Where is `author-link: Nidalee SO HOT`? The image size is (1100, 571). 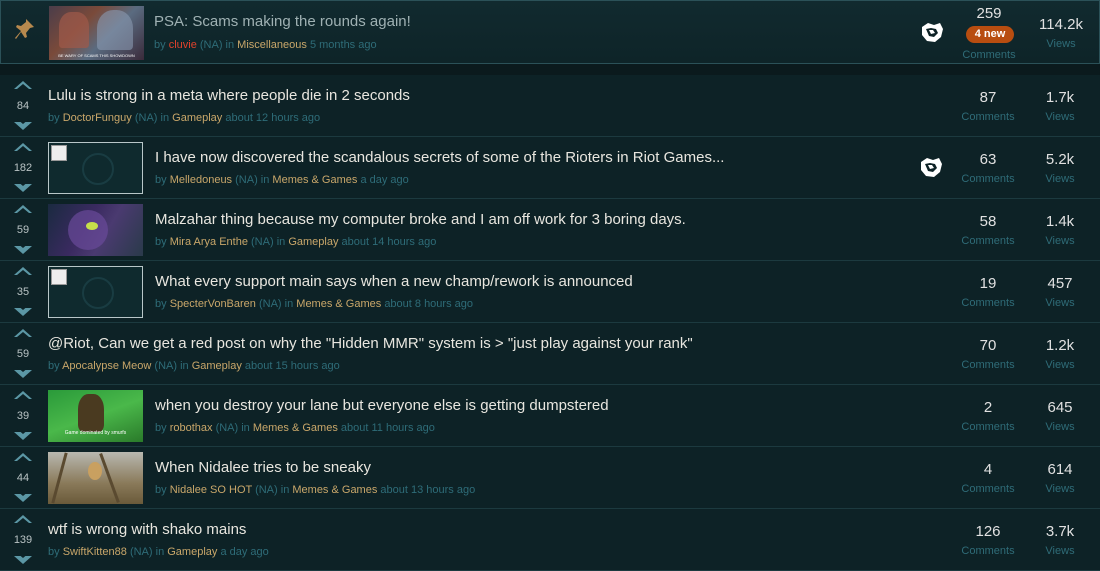 author-link: Nidalee SO HOT is located at coordinates (211, 490).